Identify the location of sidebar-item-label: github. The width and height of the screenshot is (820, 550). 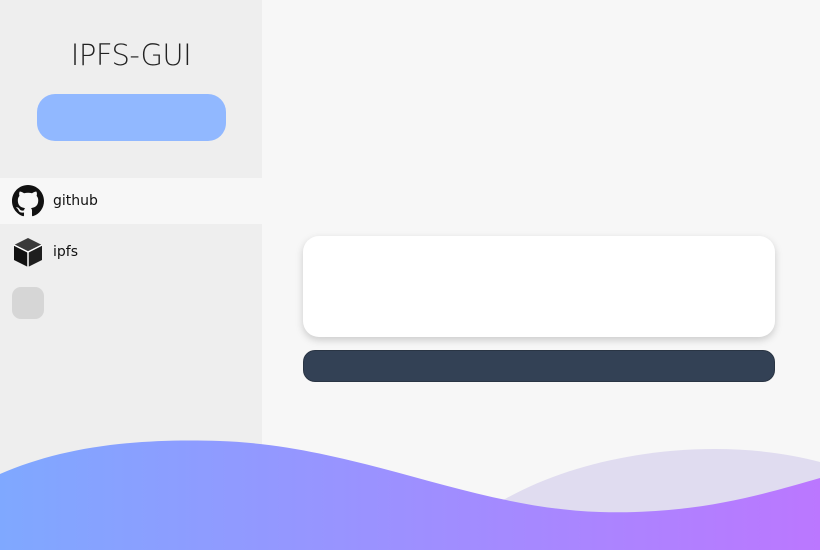
(75, 201).